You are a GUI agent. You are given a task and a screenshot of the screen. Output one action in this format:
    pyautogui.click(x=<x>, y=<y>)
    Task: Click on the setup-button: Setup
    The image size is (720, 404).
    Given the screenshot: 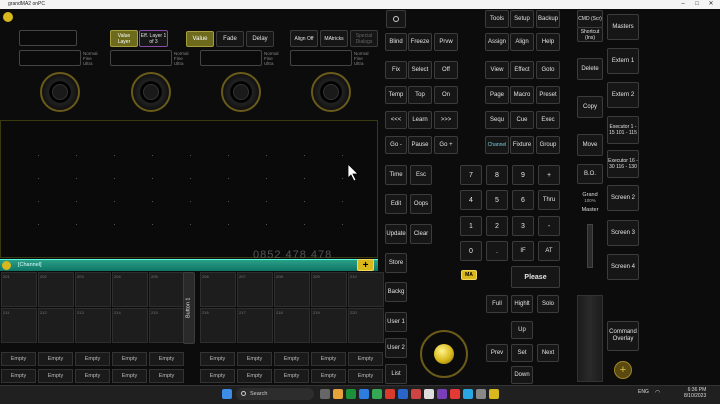 What is the action you would take?
    pyautogui.click(x=522, y=19)
    